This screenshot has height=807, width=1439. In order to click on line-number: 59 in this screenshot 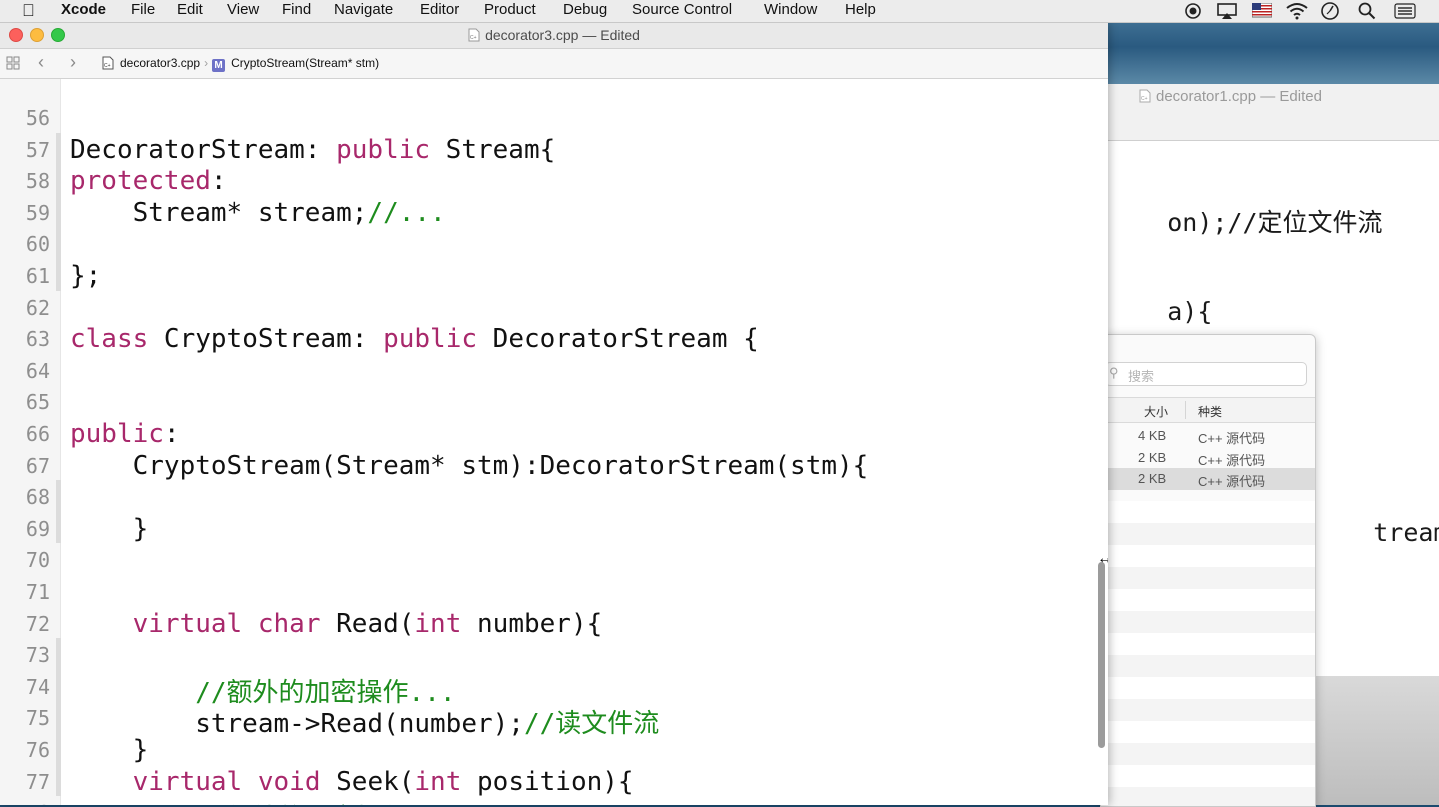, I will do `click(37, 212)`.